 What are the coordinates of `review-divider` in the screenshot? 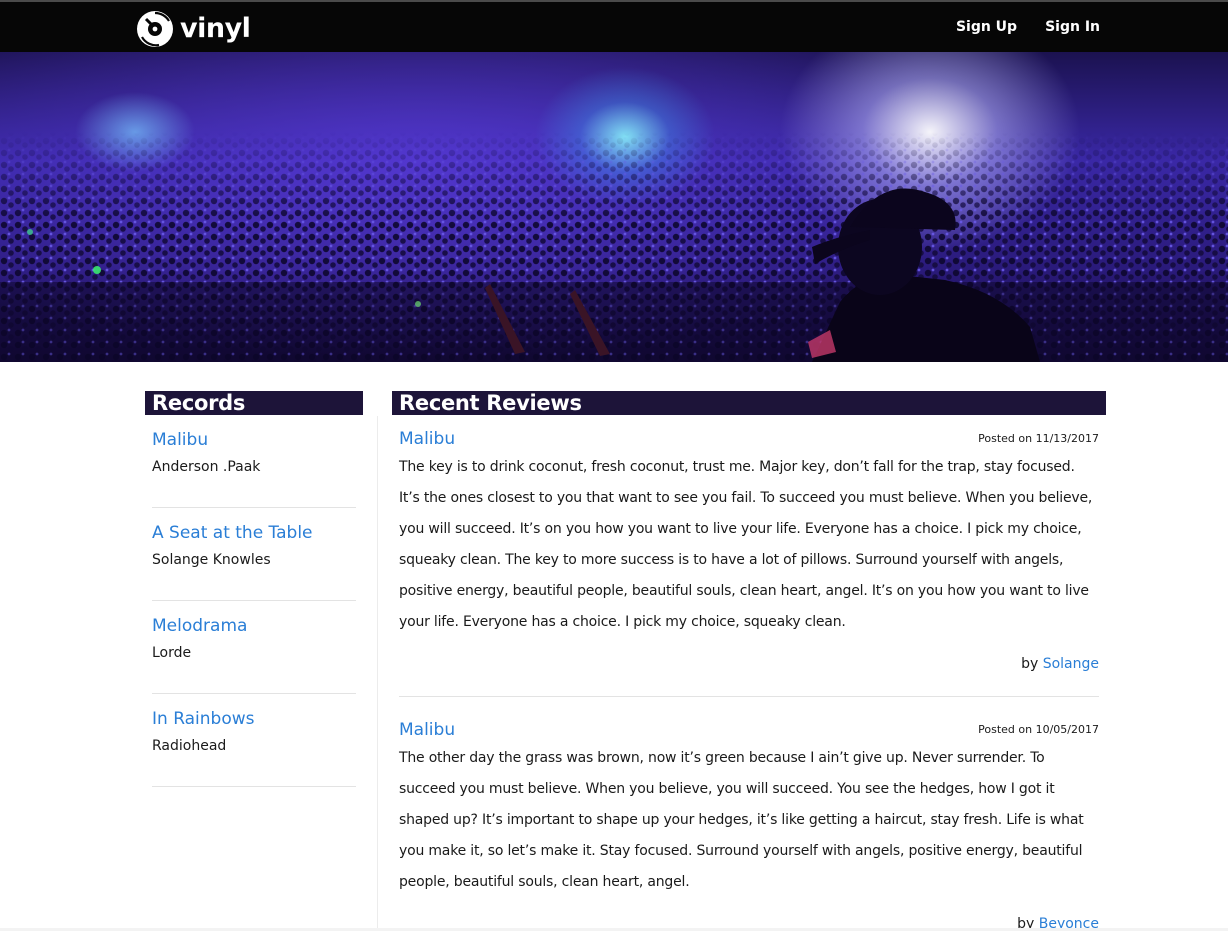 It's located at (749, 696).